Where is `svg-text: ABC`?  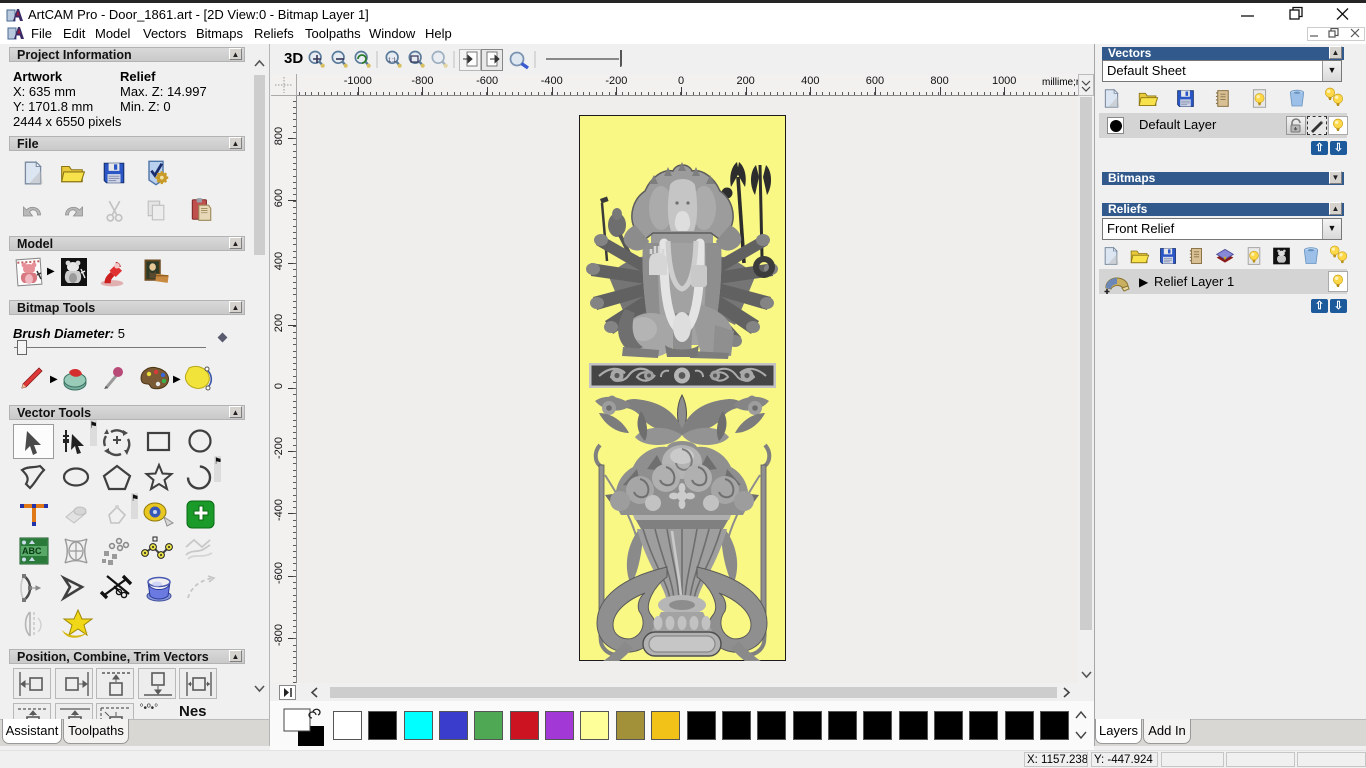
svg-text: ABC is located at coordinates (32, 551).